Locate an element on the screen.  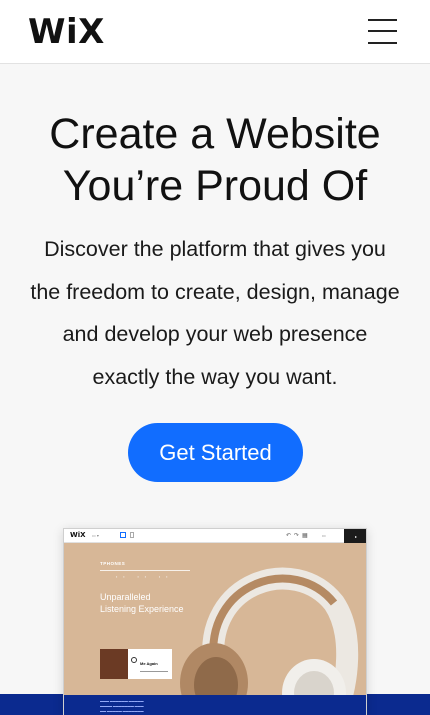
wix-logo: WiX is located at coordinates (66, 32).